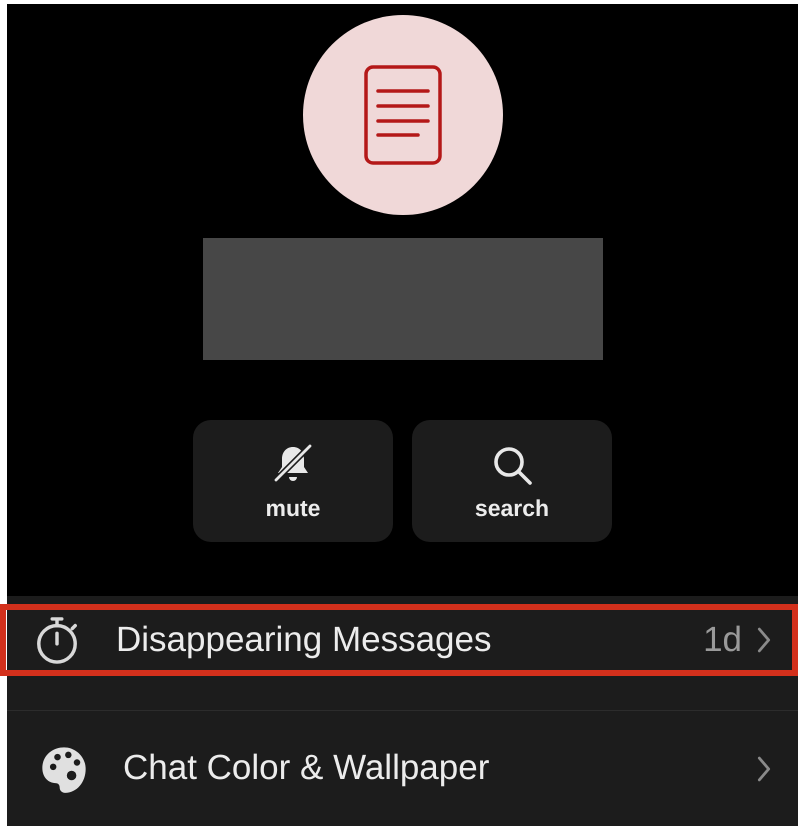  What do you see at coordinates (57, 640) in the screenshot?
I see `stopwatch-icon` at bounding box center [57, 640].